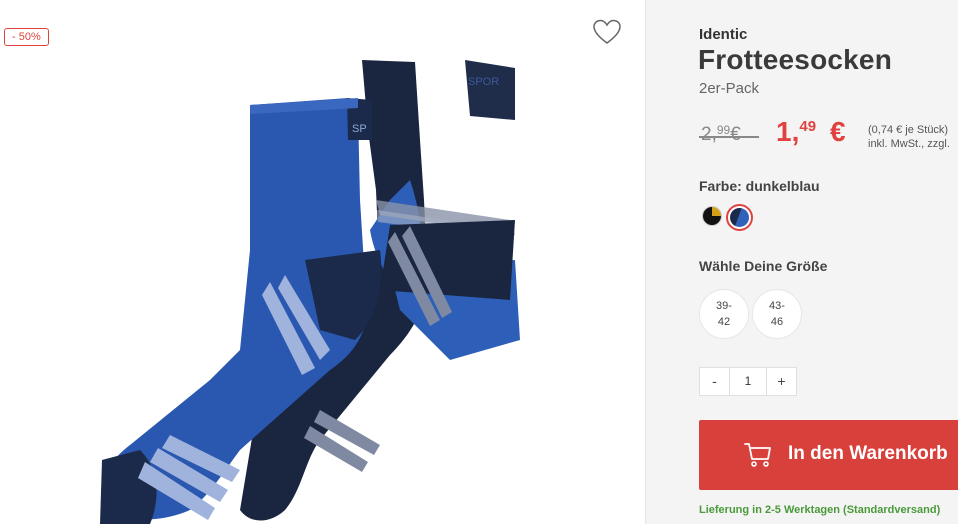 Image resolution: width=958 pixels, height=524 pixels. I want to click on size-option-39-42: 39- 42, so click(724, 314).